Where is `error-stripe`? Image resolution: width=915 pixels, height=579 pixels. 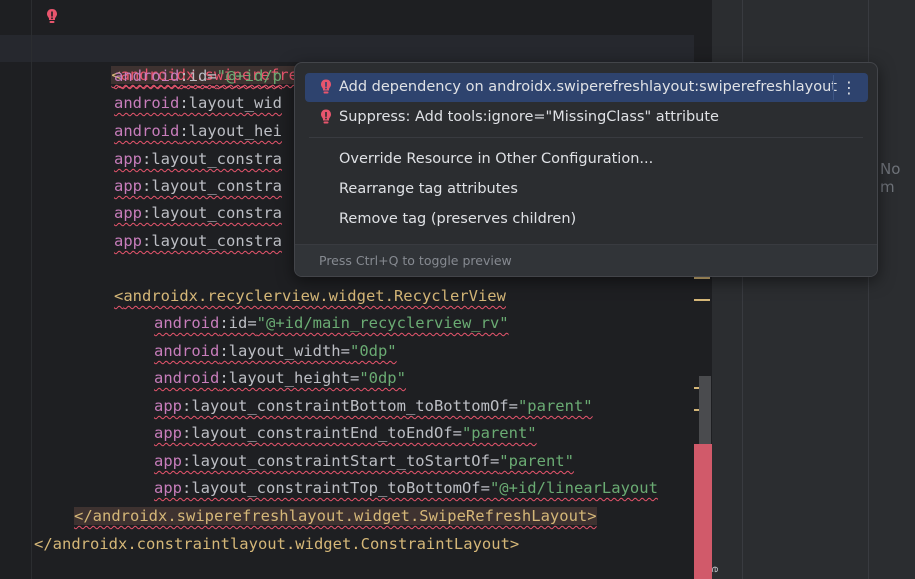
error-stripe is located at coordinates (703, 511).